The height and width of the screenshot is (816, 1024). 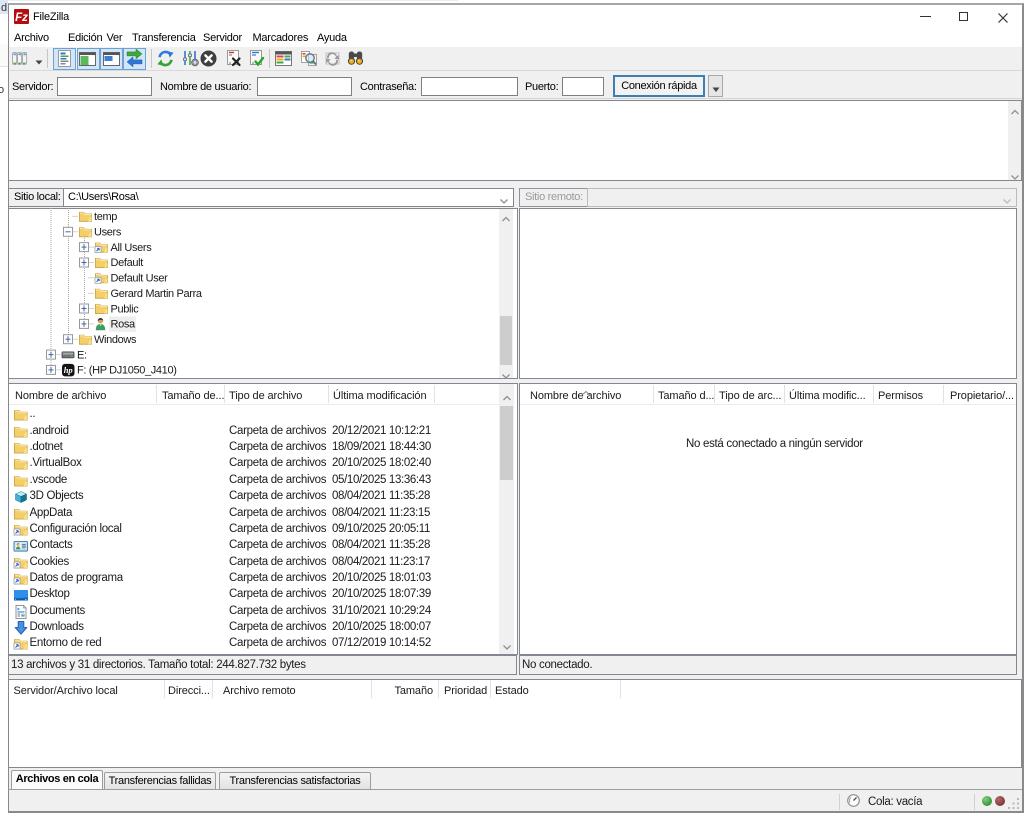 What do you see at coordinates (127, 263) in the screenshot?
I see `svg-text: Default` at bounding box center [127, 263].